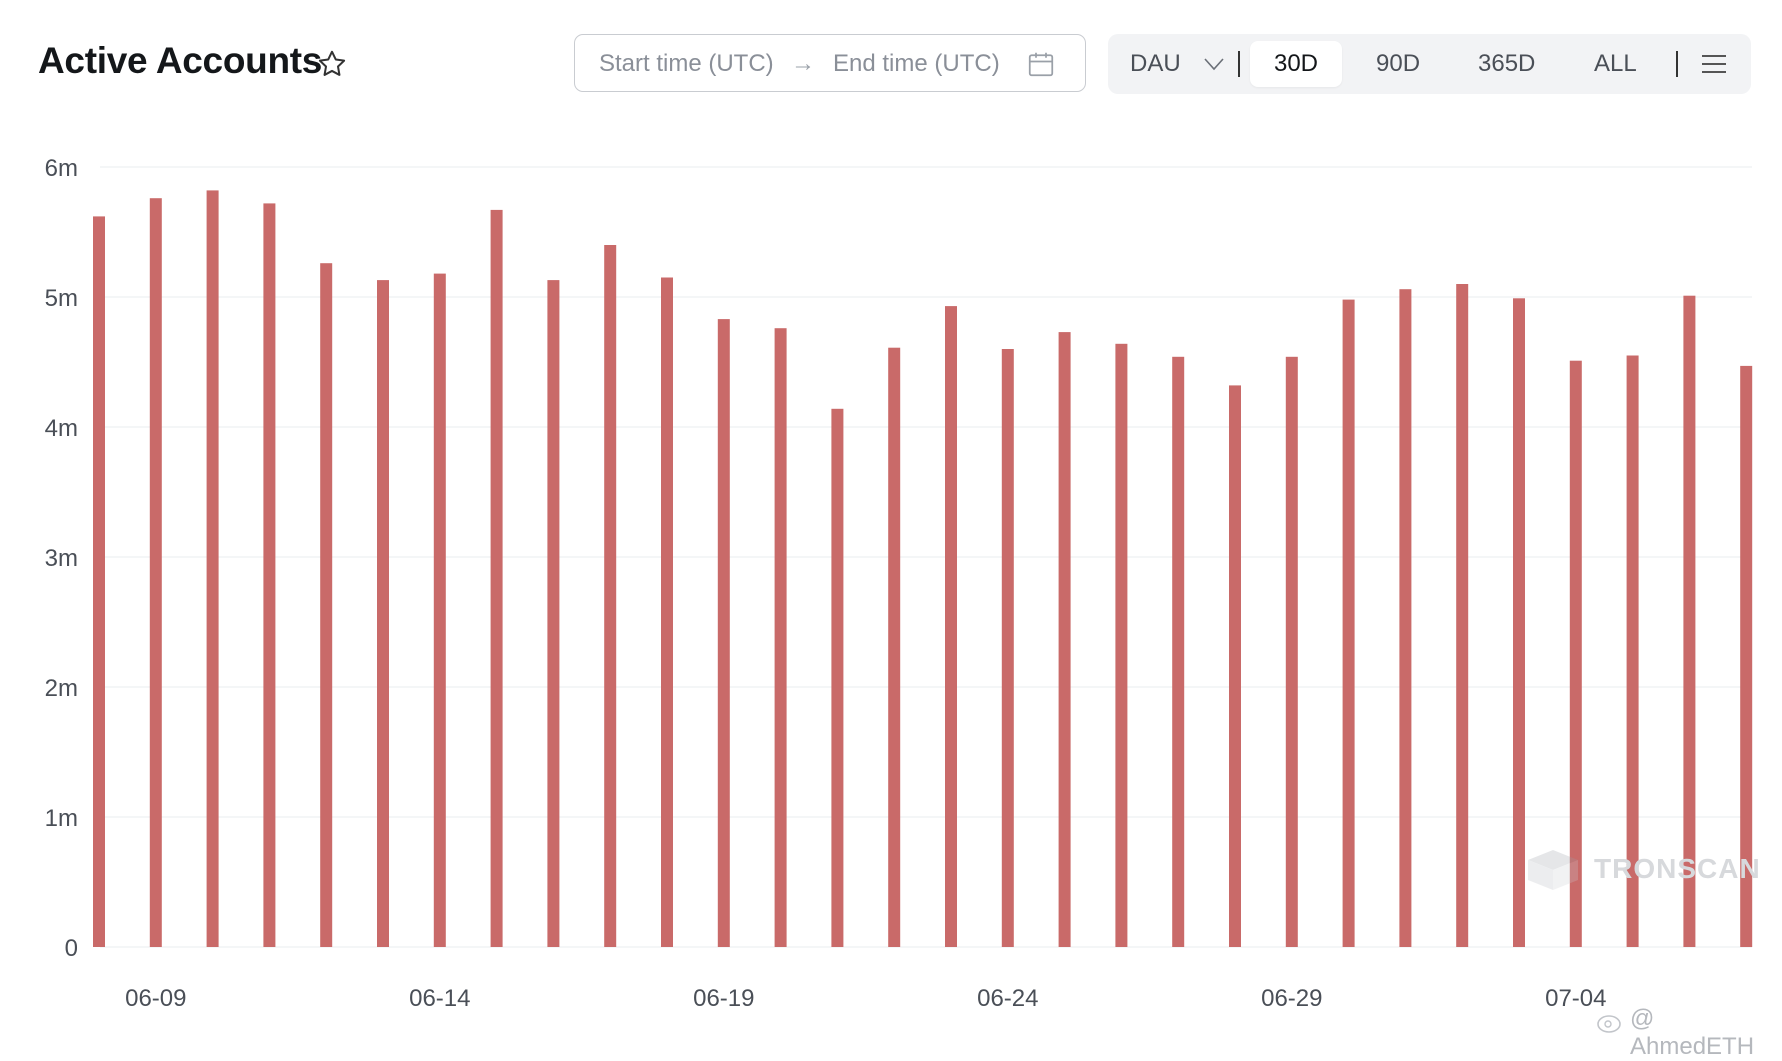 The image size is (1782, 1061). Describe the element at coordinates (1429, 64) in the screenshot. I see `range-toolbar: DAU 30D 90D 365D ALL` at that location.